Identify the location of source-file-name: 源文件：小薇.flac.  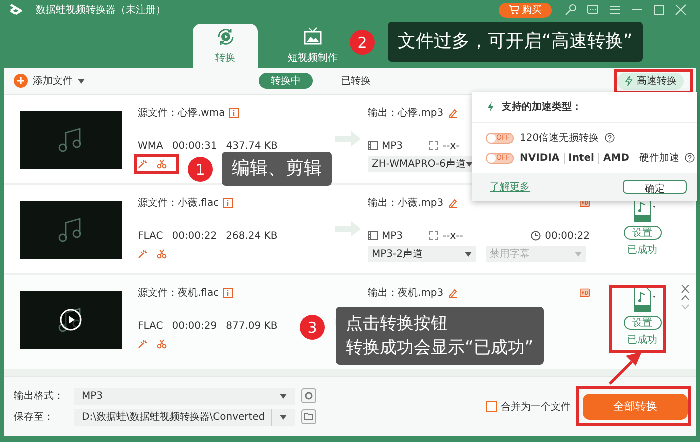
(179, 203).